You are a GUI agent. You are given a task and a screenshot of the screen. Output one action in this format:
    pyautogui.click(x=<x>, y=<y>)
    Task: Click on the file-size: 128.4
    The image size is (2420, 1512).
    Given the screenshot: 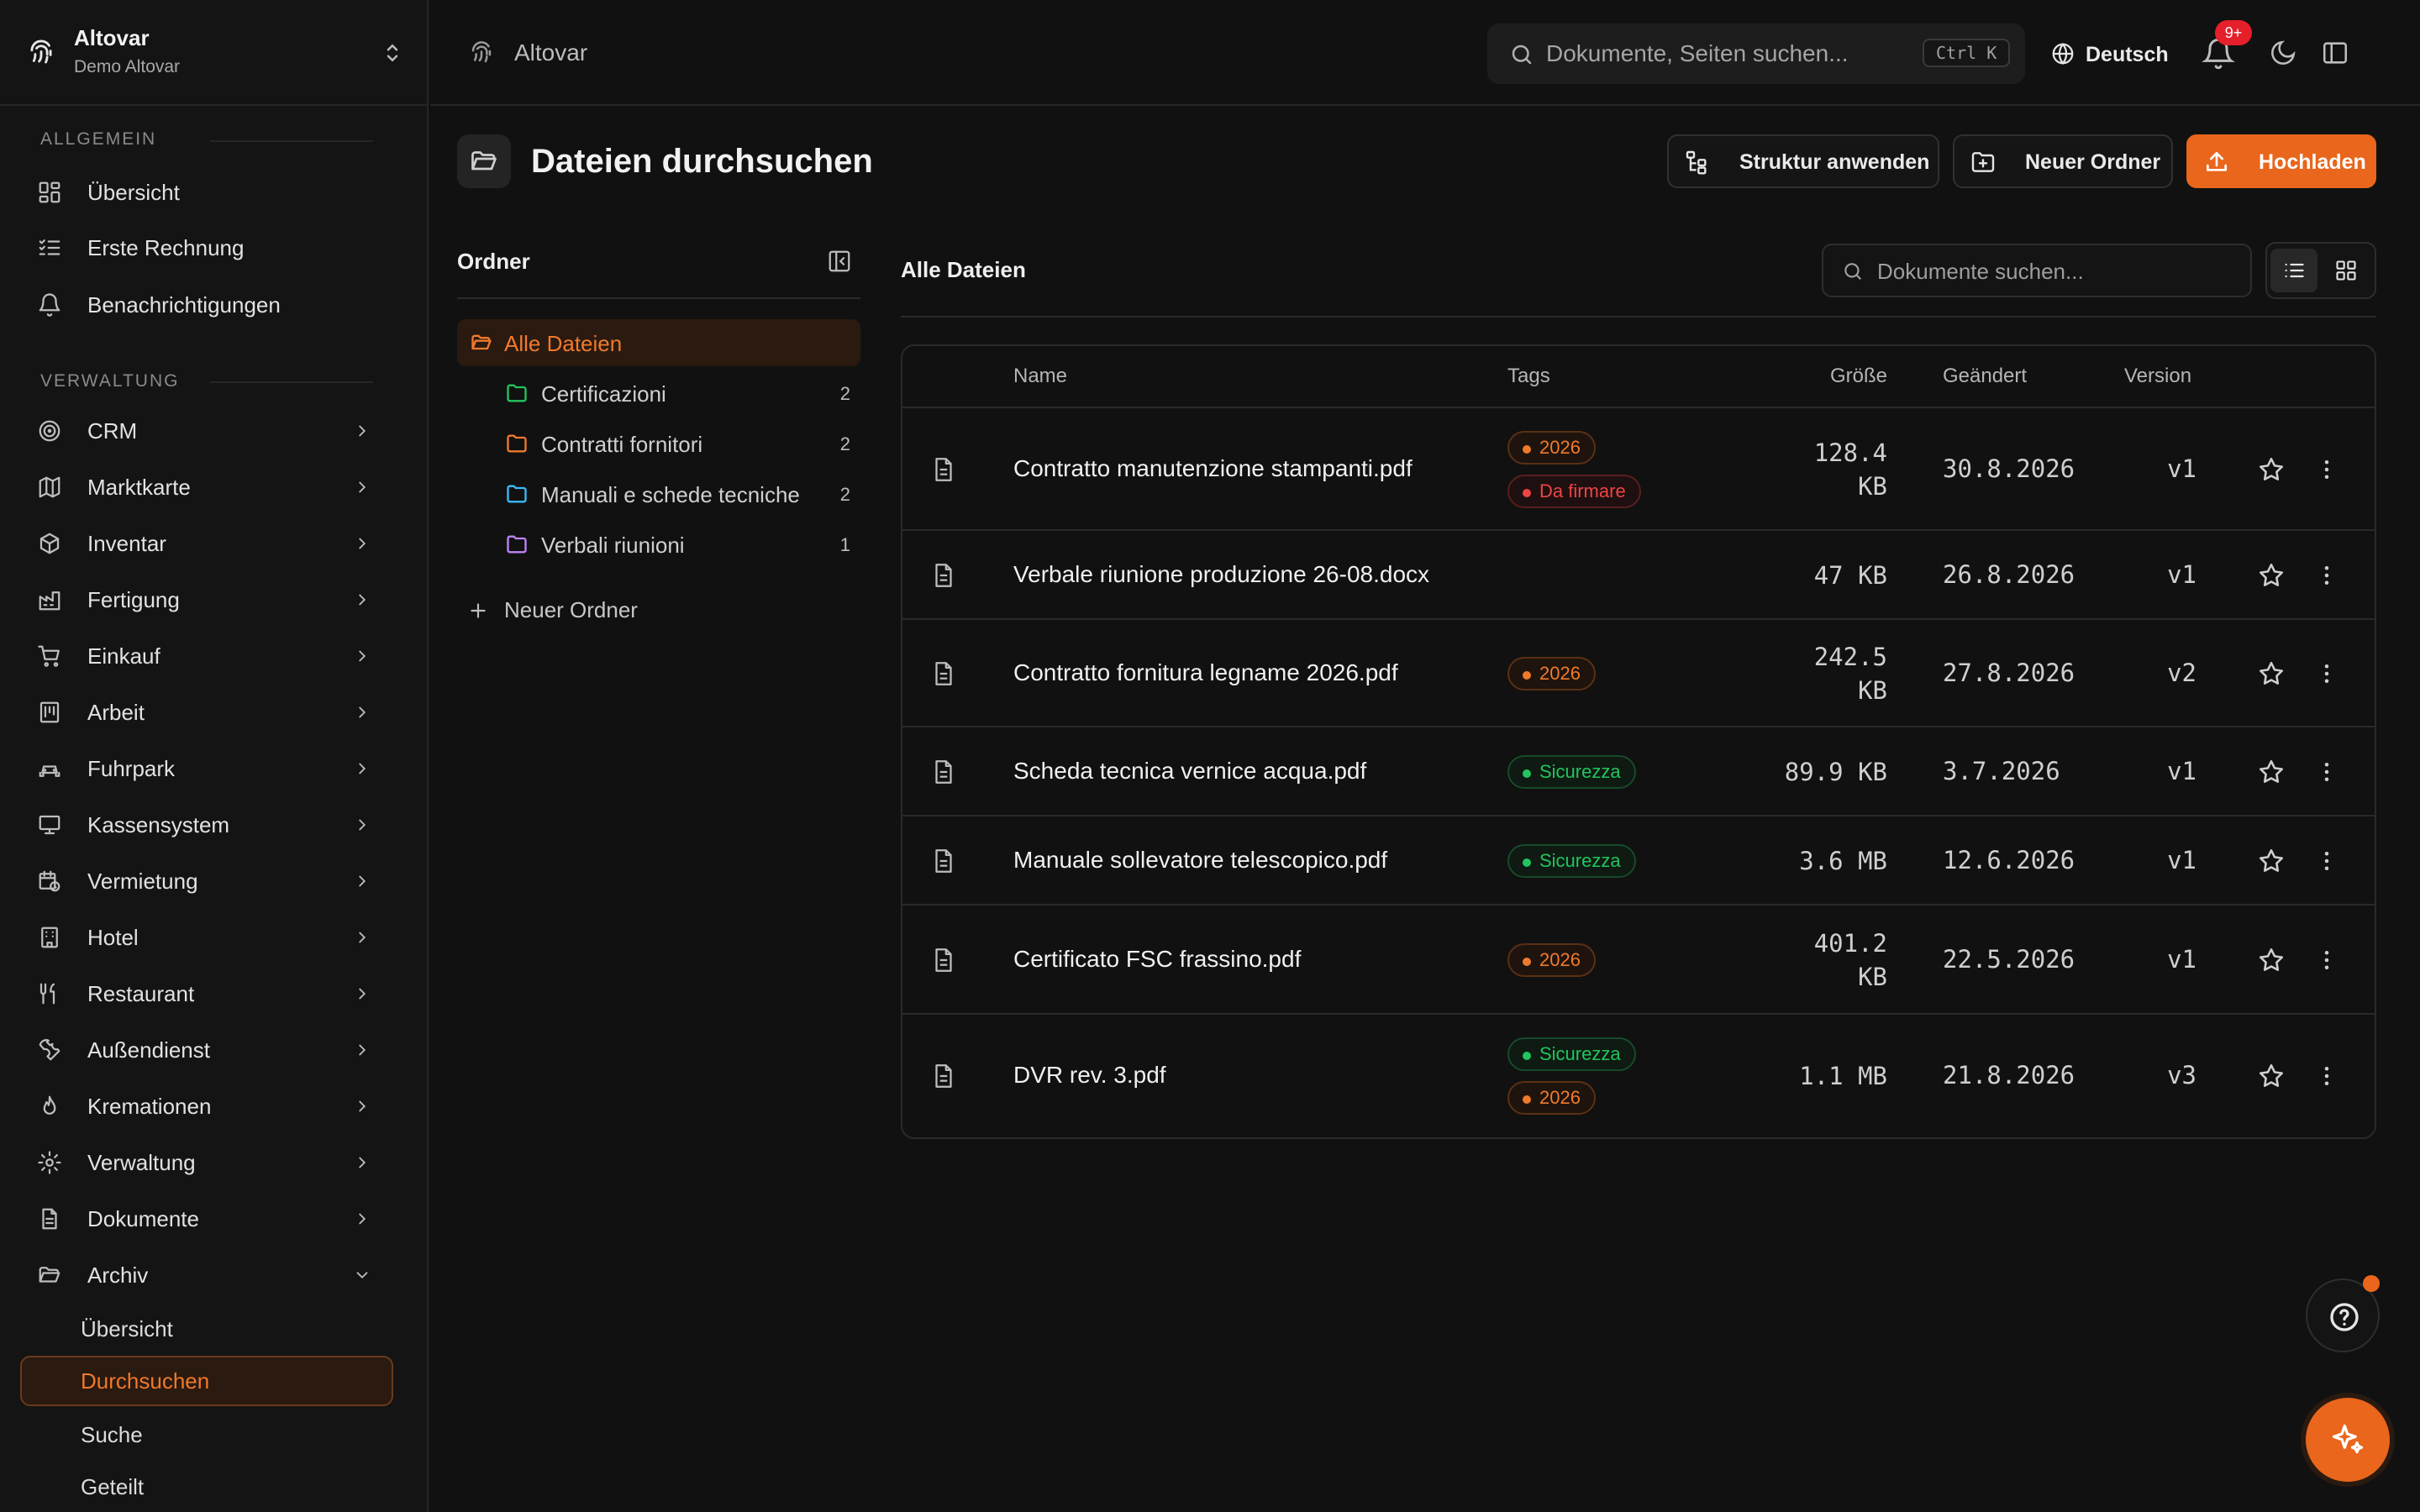 What is the action you would take?
    pyautogui.click(x=1850, y=452)
    